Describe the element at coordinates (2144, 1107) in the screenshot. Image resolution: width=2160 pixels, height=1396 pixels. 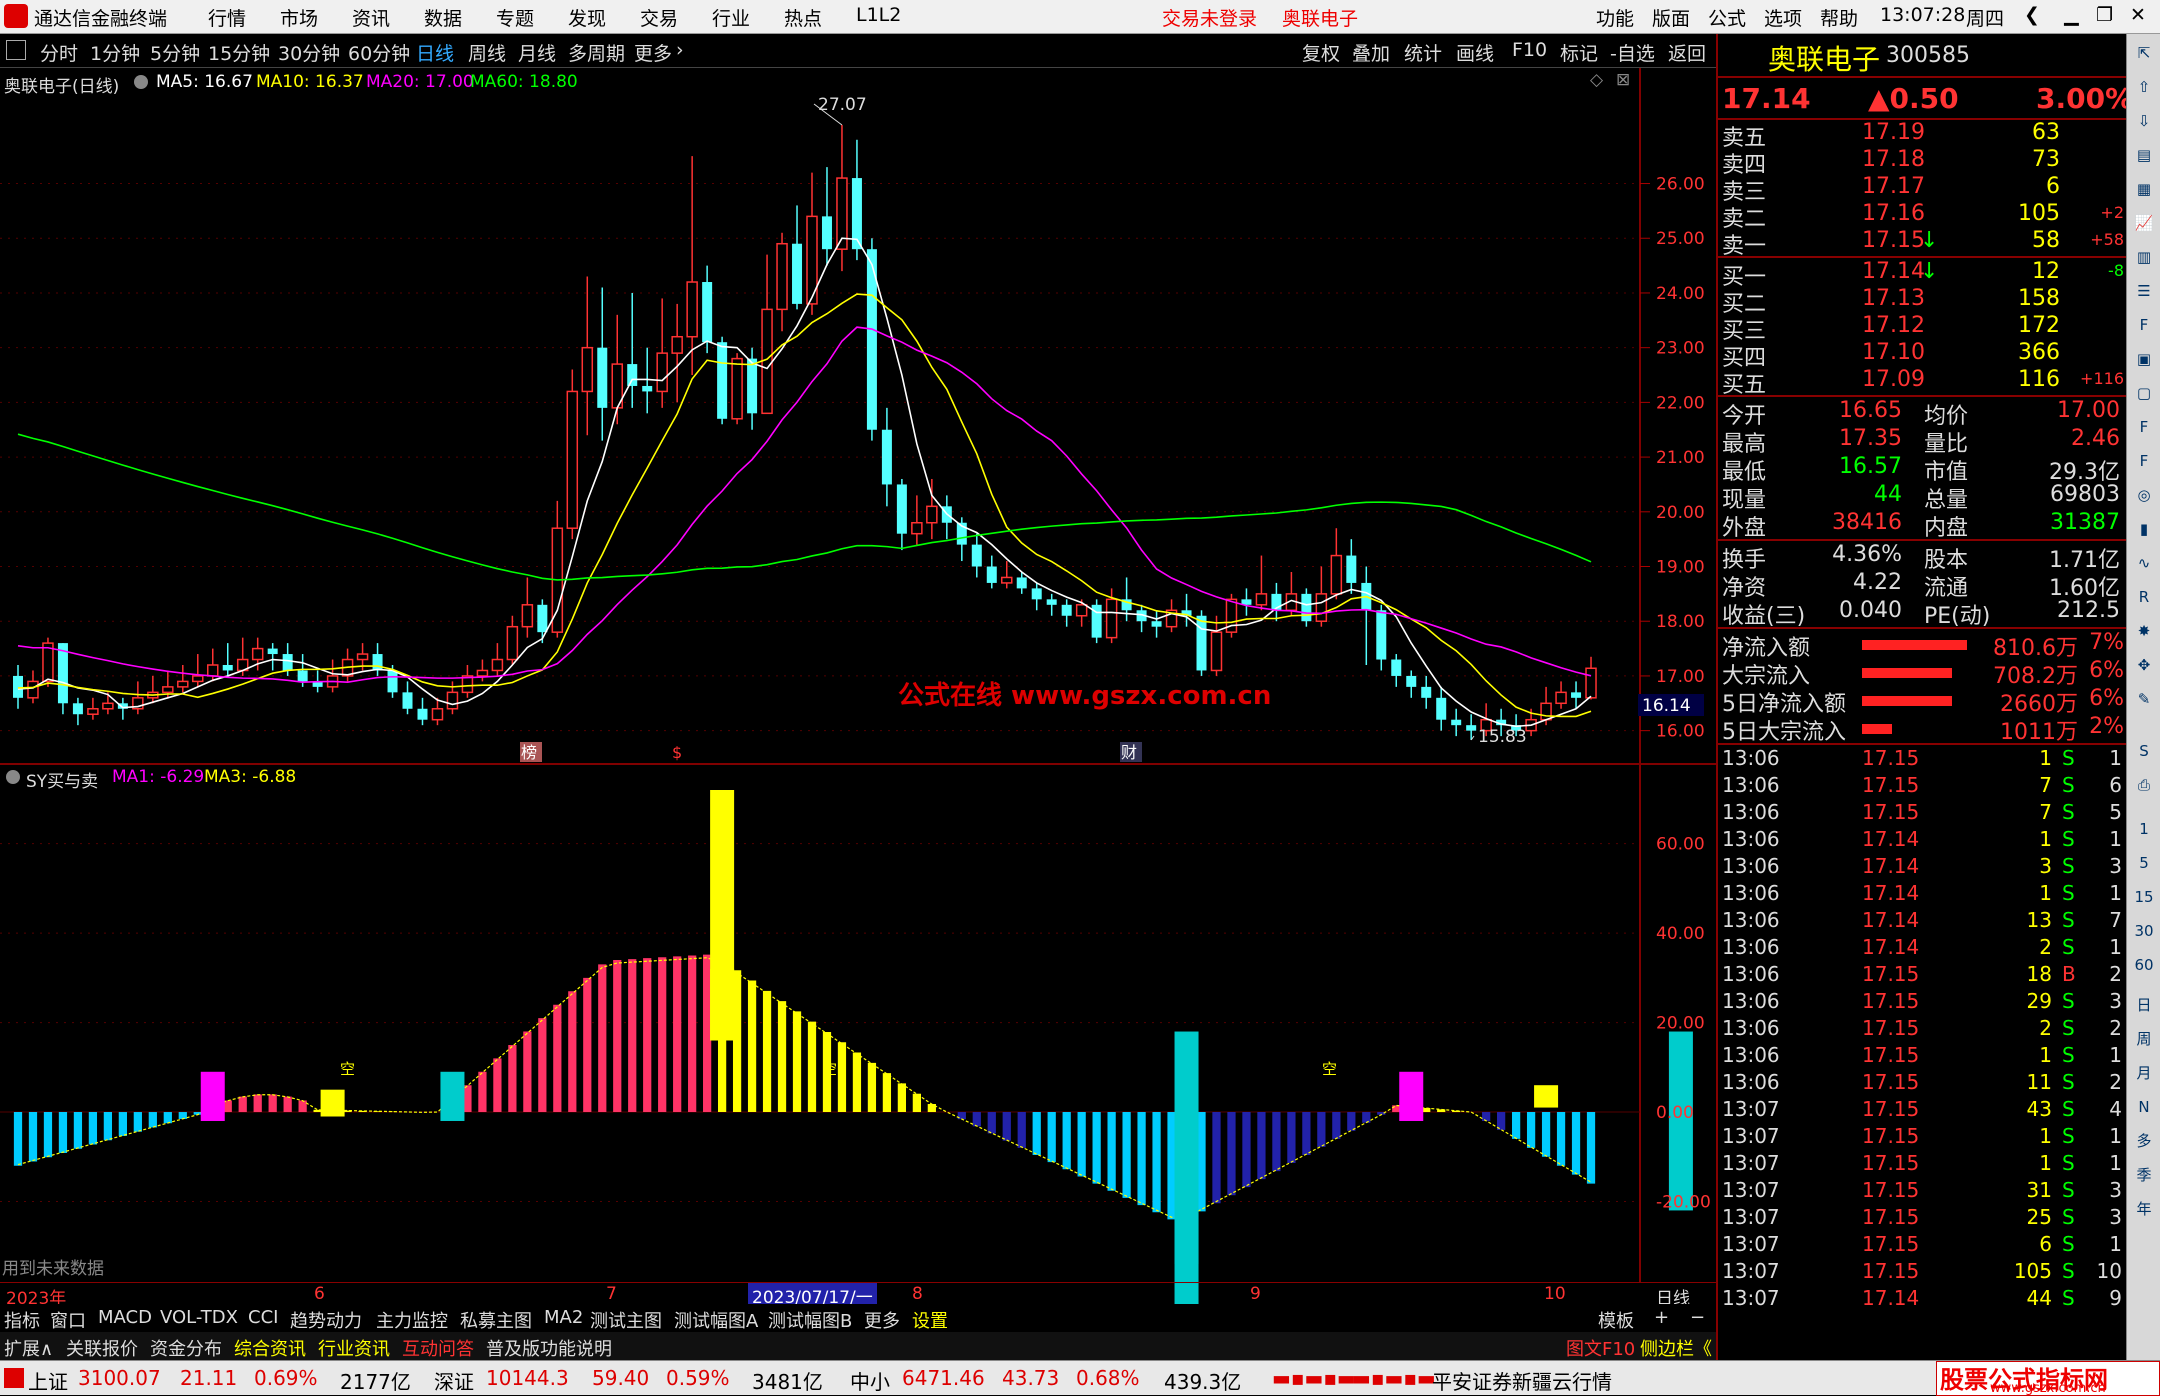
I see `n-icon: N` at that location.